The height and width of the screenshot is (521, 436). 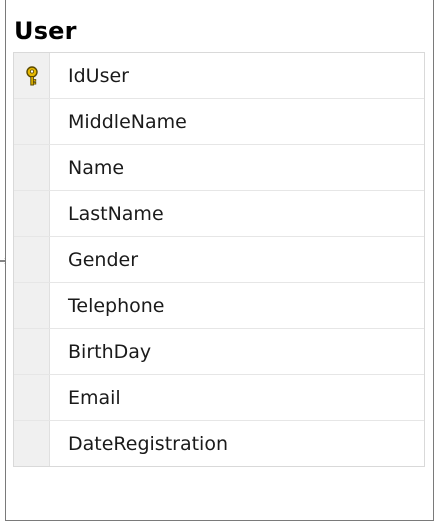 I want to click on column-row: Email, so click(x=219, y=398).